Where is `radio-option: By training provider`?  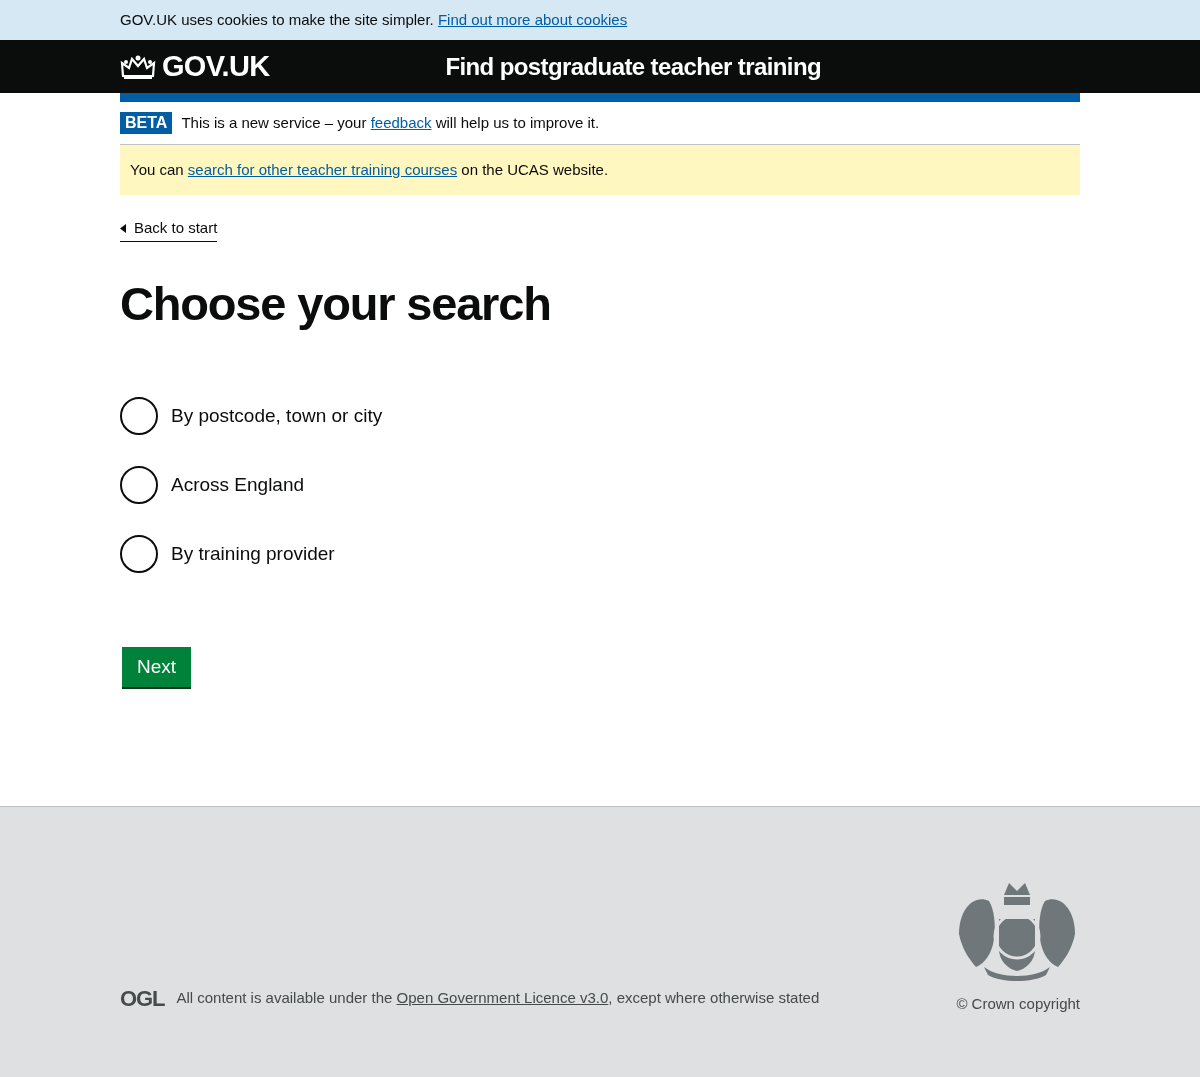 radio-option: By training provider is located at coordinates (600, 554).